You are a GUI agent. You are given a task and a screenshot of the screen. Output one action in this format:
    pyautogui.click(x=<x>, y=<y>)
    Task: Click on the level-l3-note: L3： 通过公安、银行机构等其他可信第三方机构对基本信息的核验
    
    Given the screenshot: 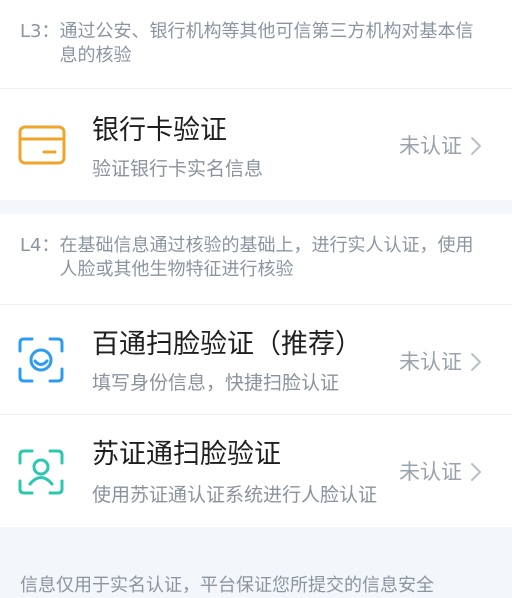 What is the action you would take?
    pyautogui.click(x=256, y=44)
    